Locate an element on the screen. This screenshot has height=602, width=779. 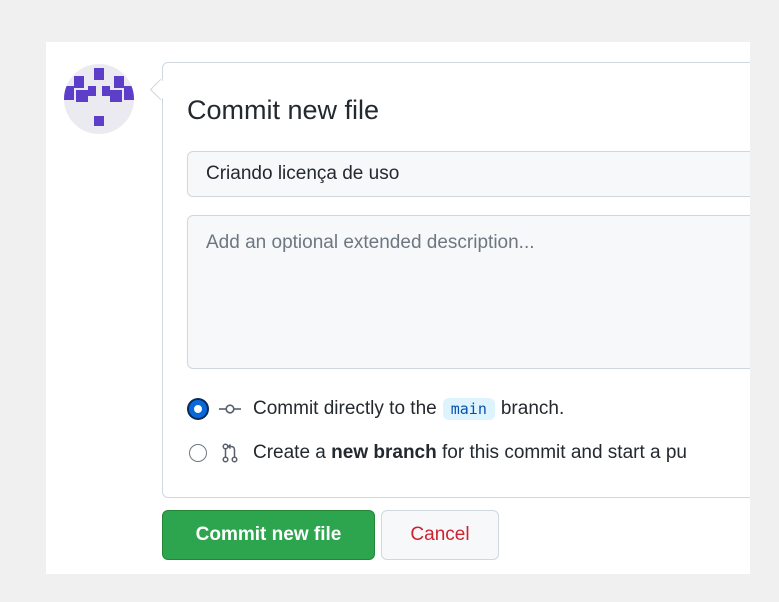
new-branch-label-prefix: Create a is located at coordinates (289, 452).